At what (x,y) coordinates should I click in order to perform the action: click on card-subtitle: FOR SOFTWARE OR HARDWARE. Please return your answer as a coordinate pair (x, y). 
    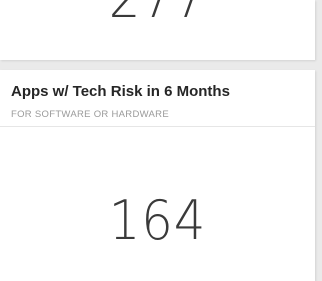
    Looking at the image, I should click on (90, 114).